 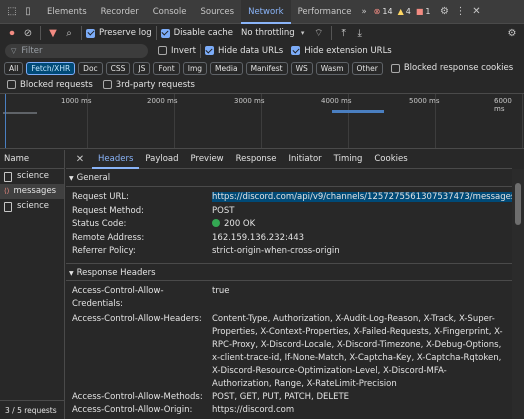 What do you see at coordinates (289, 178) in the screenshot?
I see `general-section-header: ▼ General` at bounding box center [289, 178].